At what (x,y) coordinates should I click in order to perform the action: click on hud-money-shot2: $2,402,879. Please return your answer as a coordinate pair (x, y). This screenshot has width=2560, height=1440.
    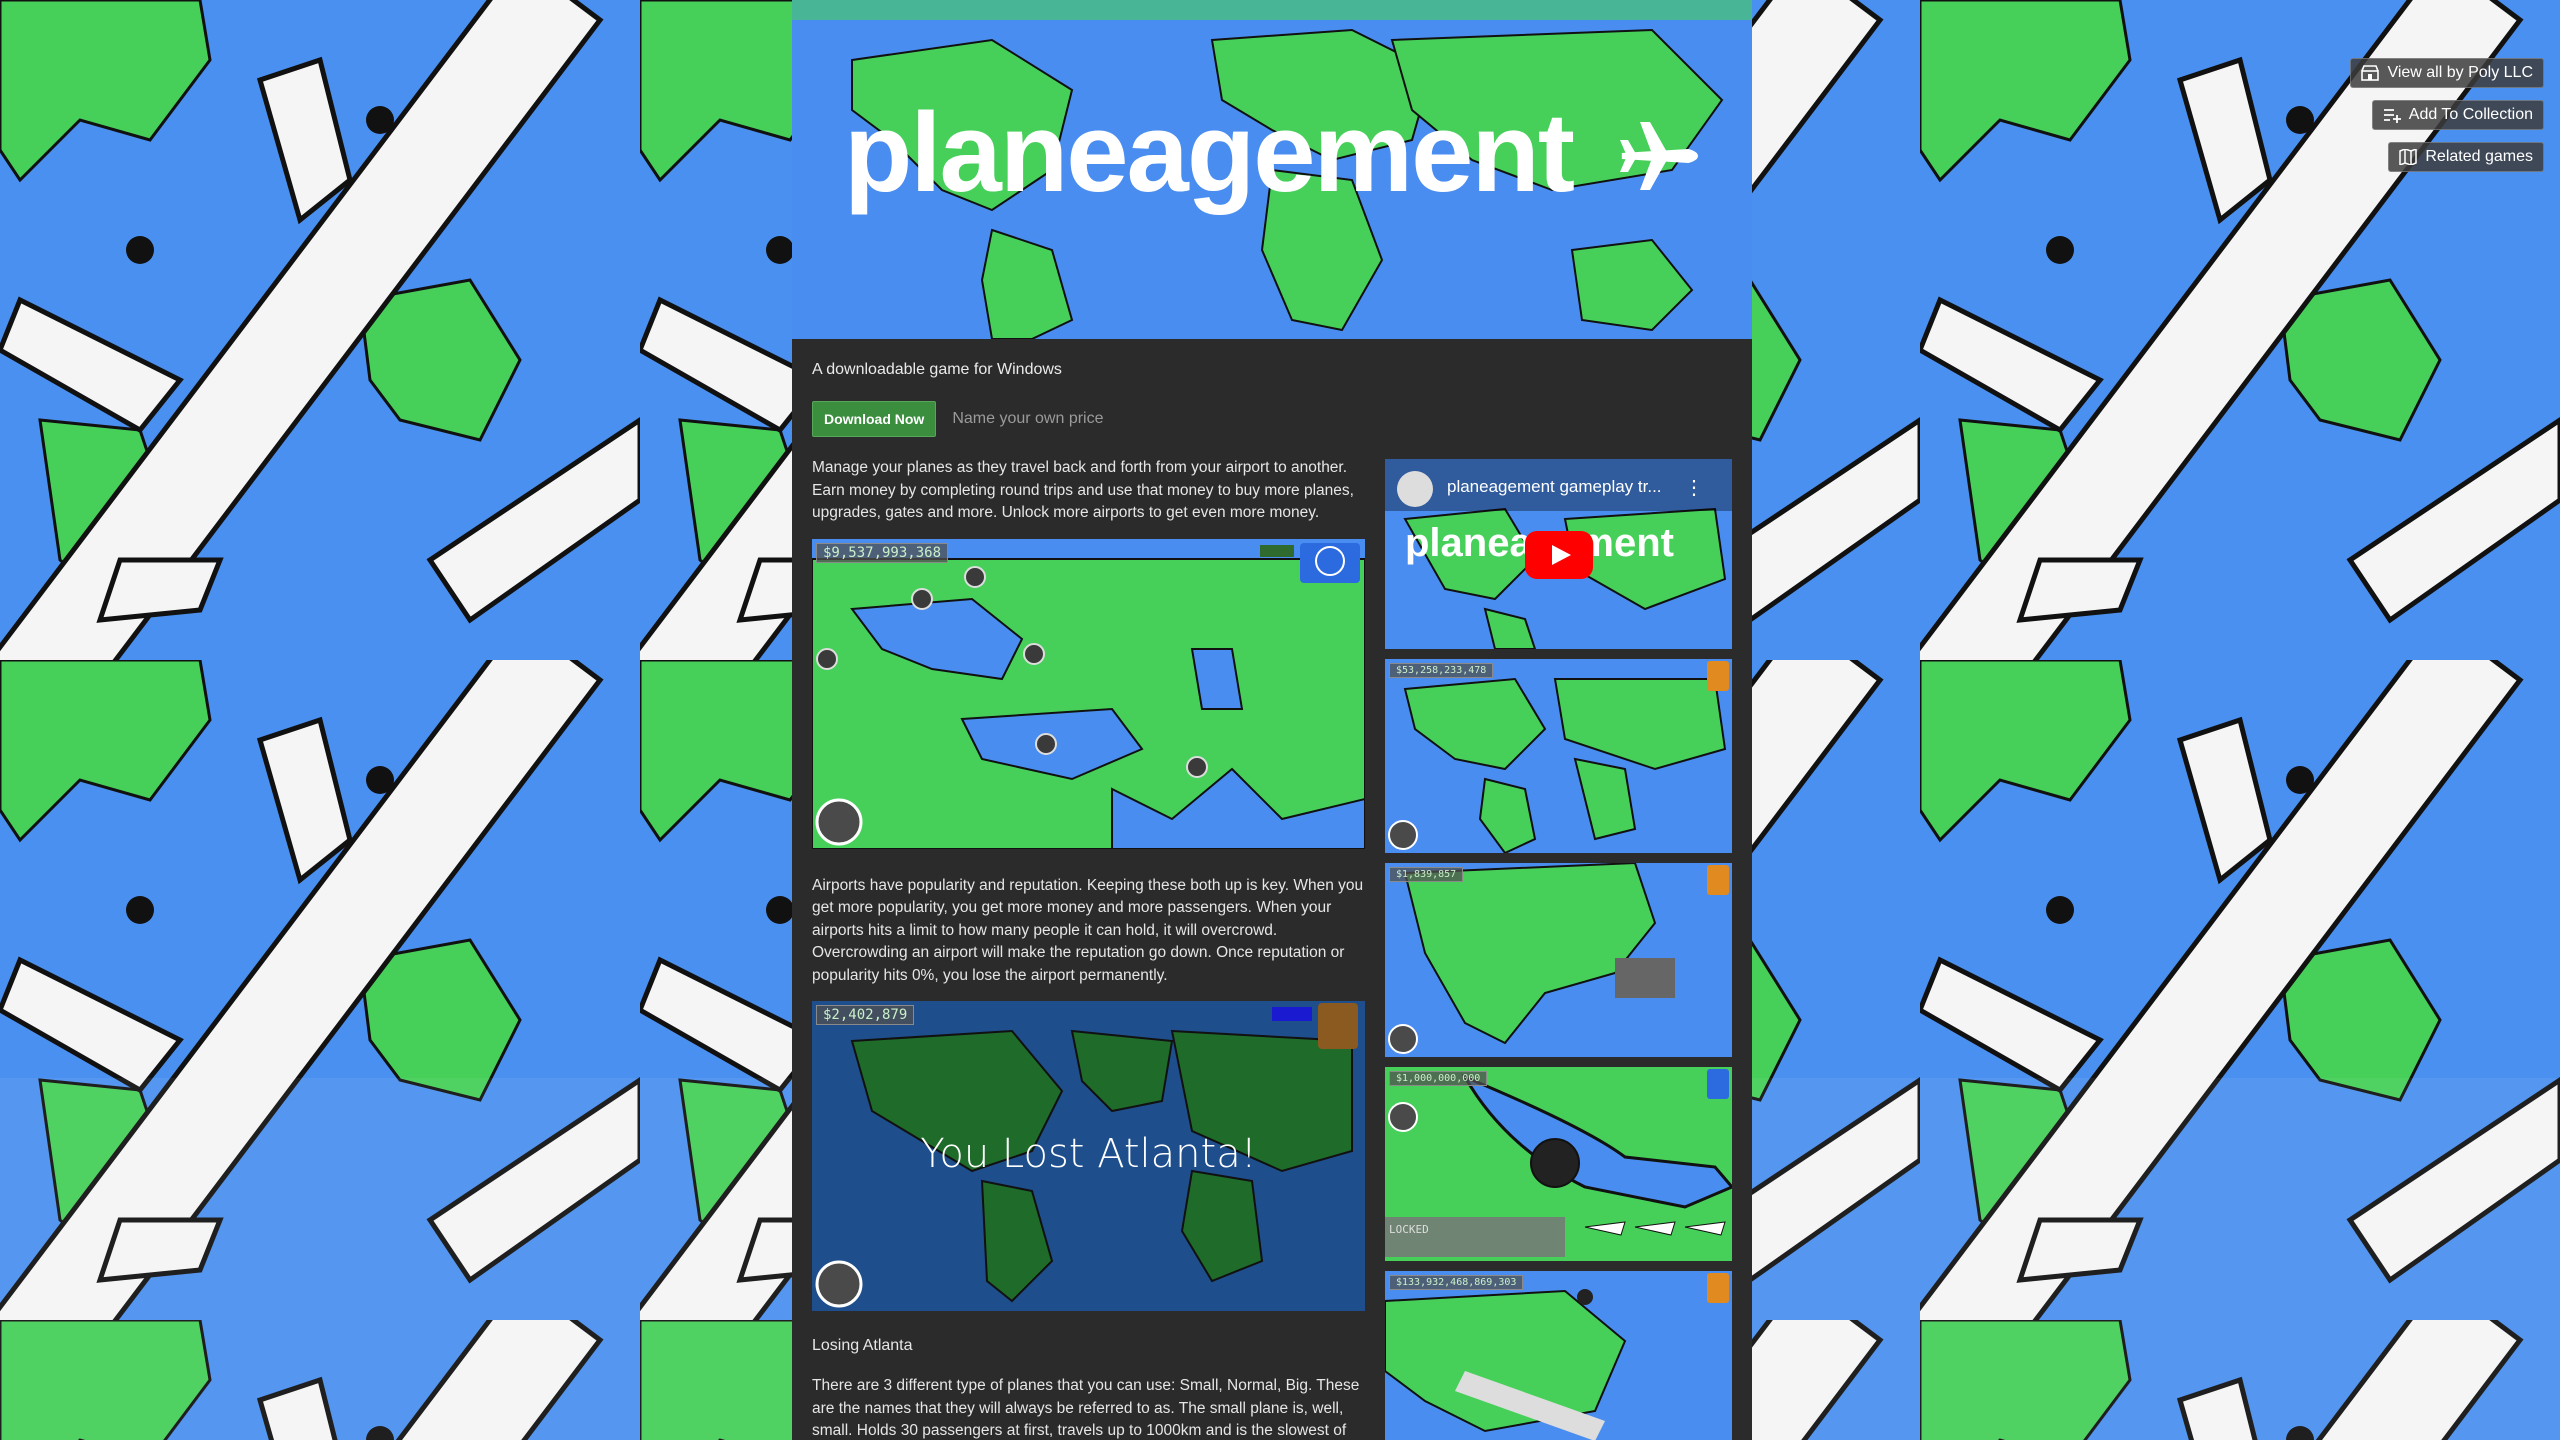
    Looking at the image, I should click on (865, 1015).